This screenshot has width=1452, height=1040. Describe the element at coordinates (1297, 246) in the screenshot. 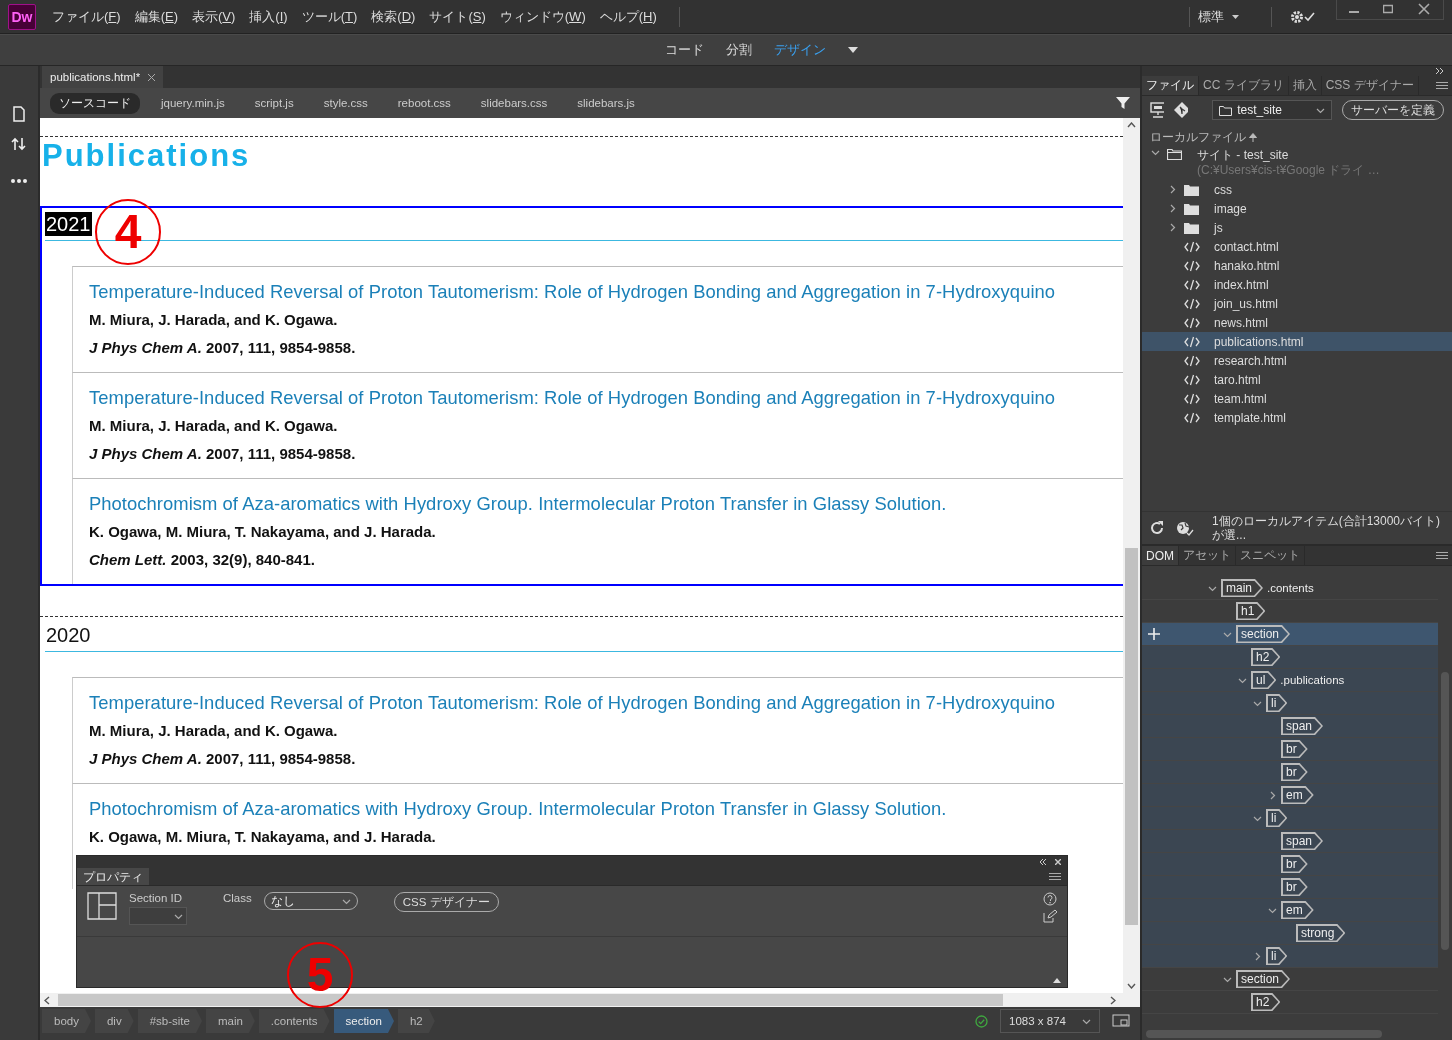

I see `file-tree-item: contact.html` at that location.